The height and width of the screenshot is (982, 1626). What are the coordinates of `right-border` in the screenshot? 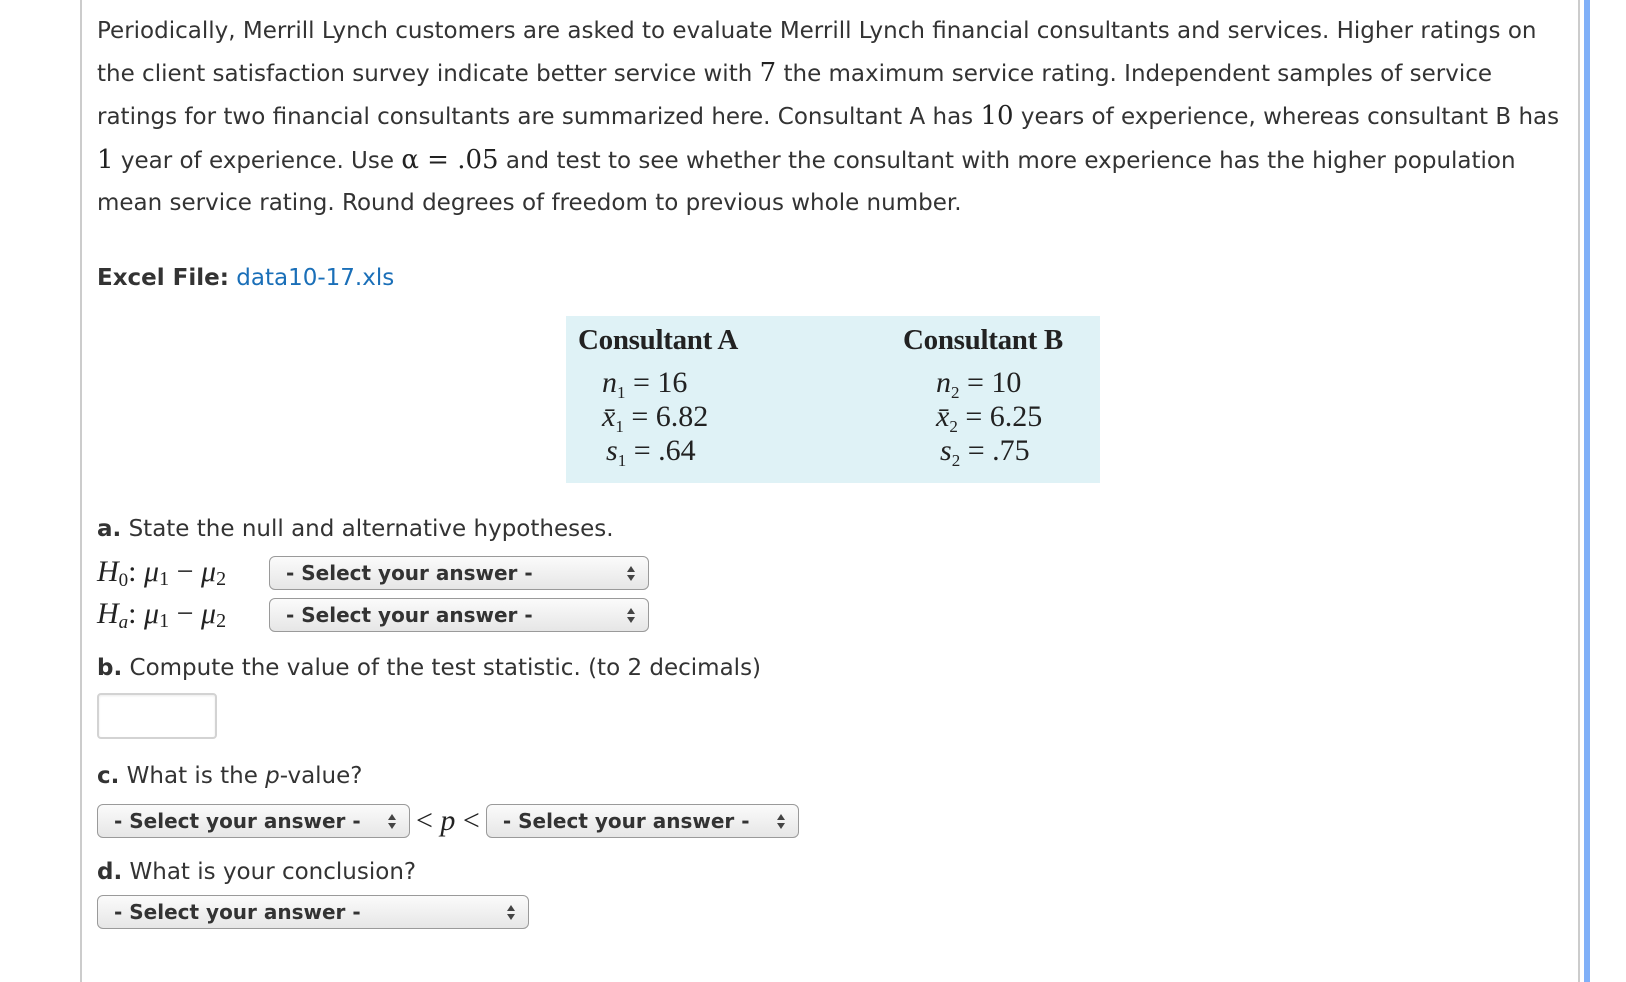 It's located at (1579, 491).